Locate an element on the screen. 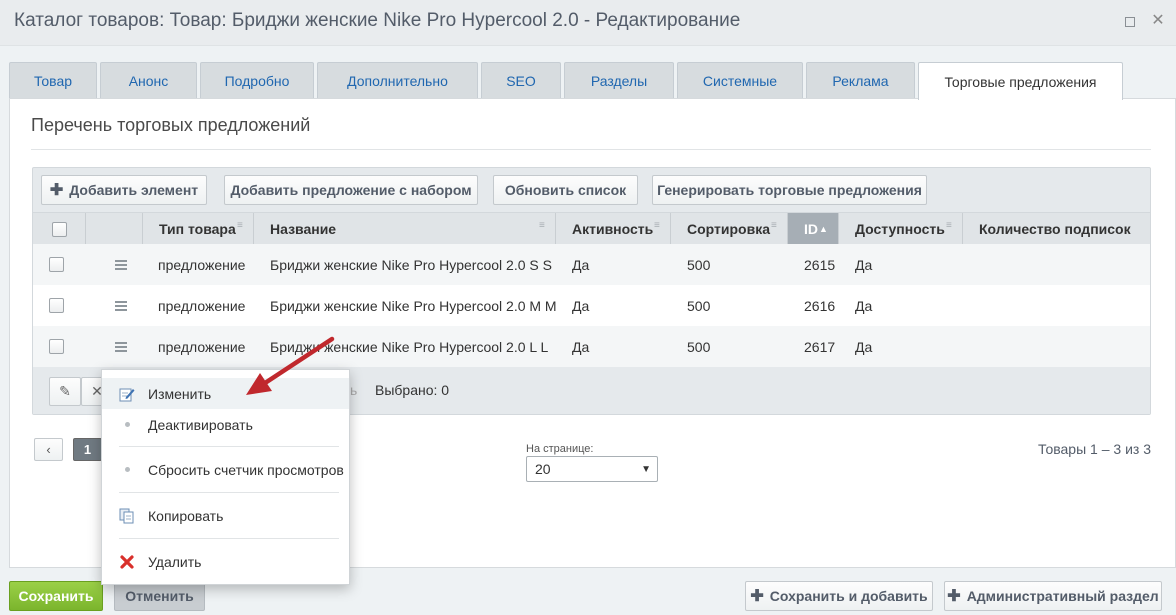 Image resolution: width=1176 pixels, height=615 pixels. tab-seo: SEO is located at coordinates (521, 80).